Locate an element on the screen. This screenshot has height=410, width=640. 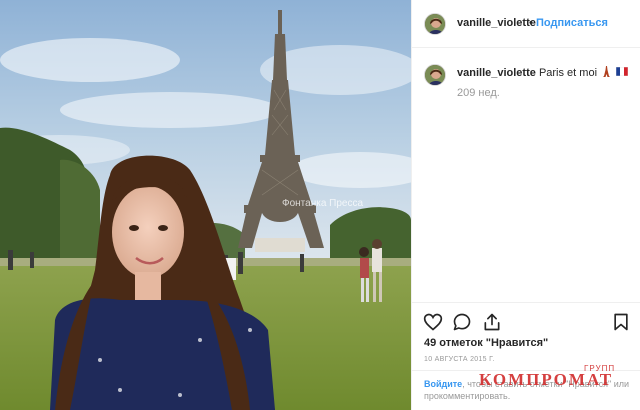
post-header: vanille_violette • Подписаться is located at coordinates (526, 24).